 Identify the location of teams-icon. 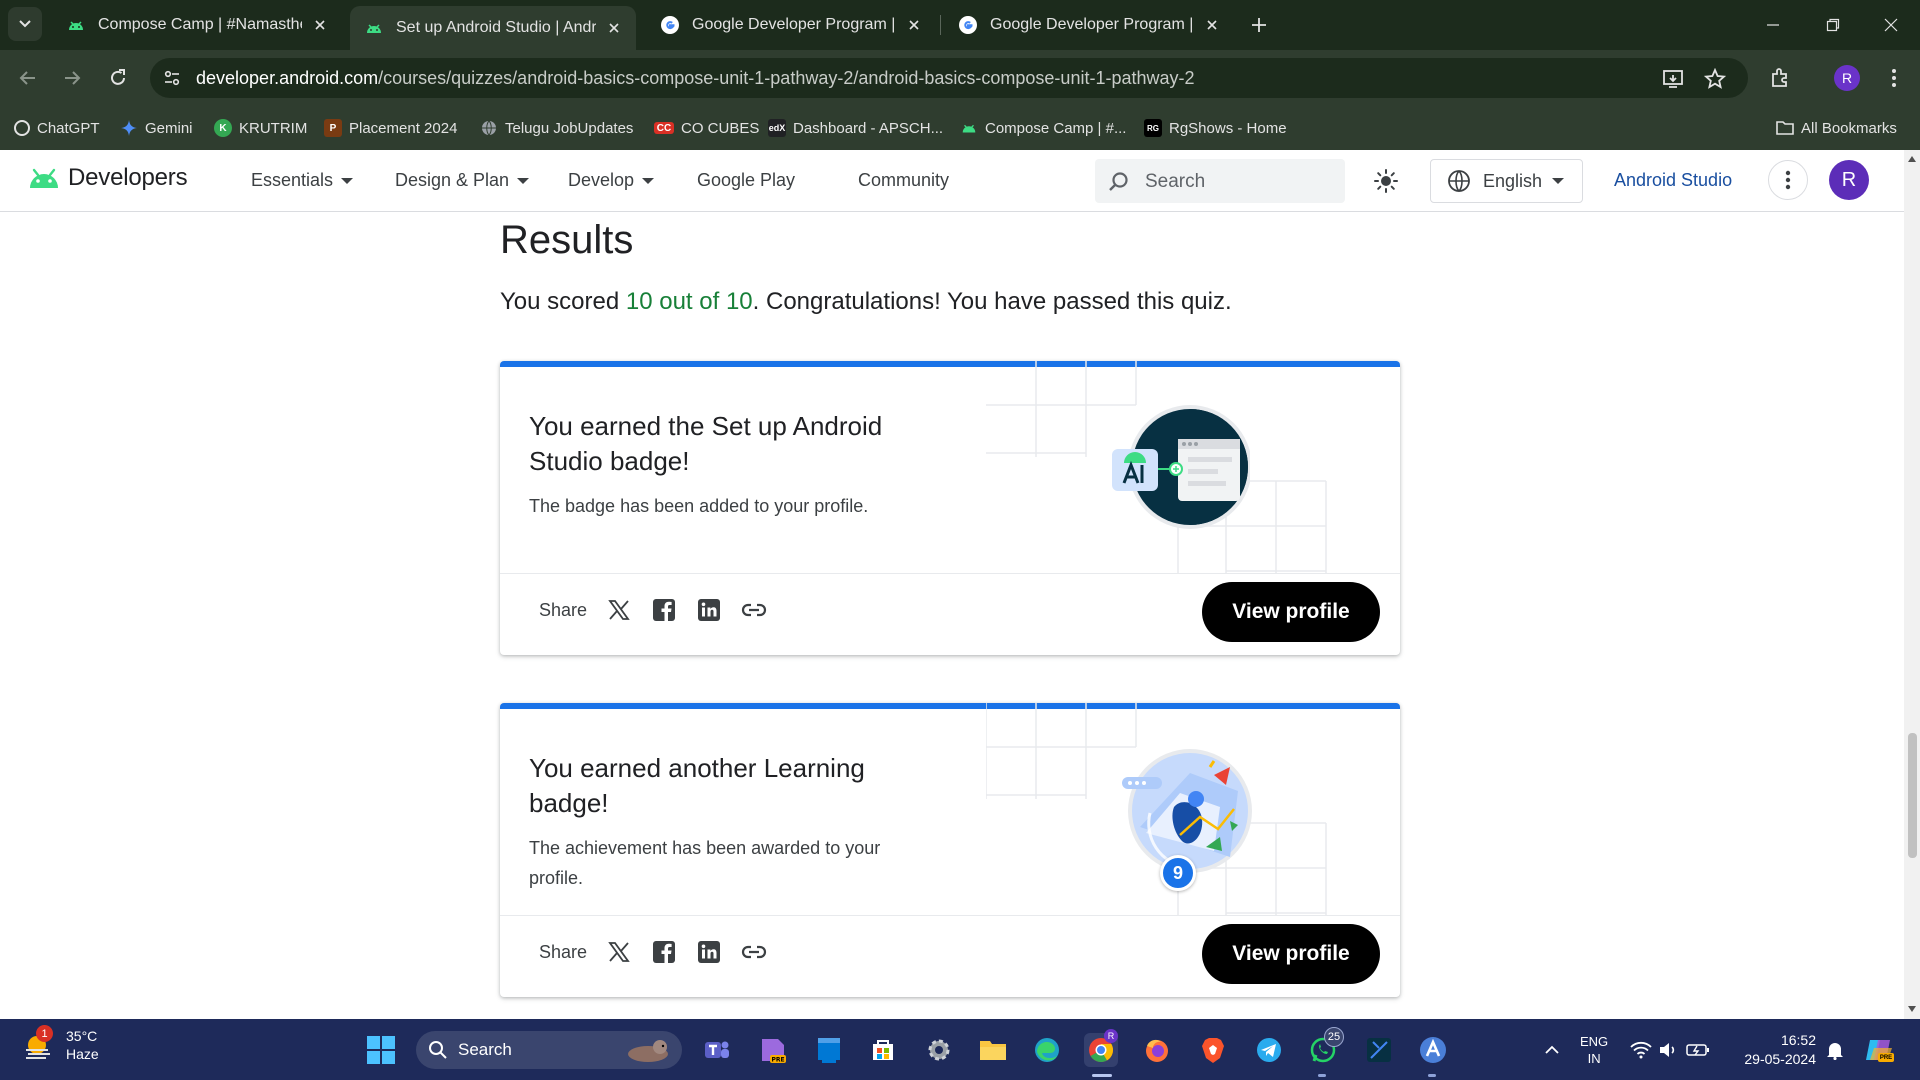
(717, 1050).